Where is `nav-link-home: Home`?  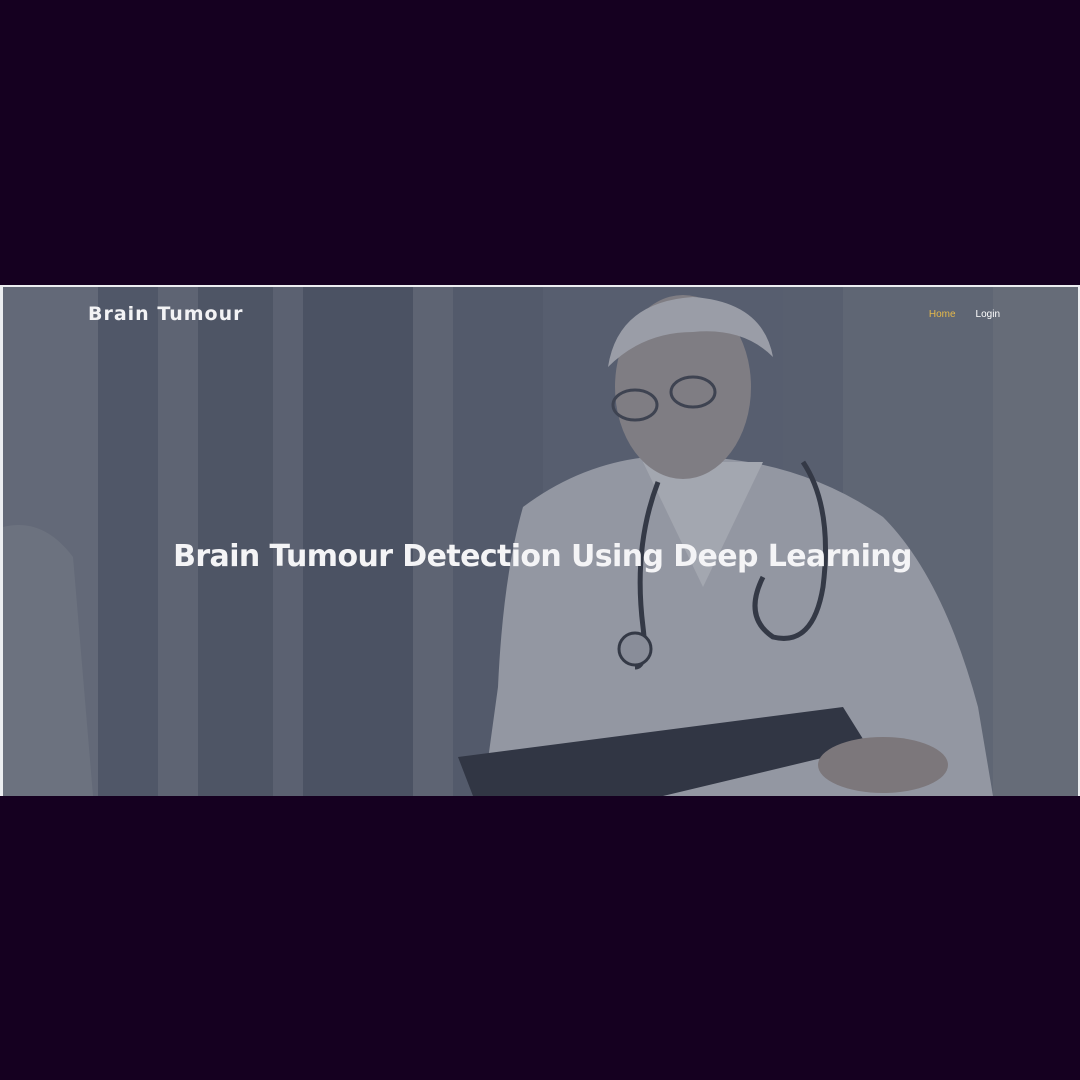
nav-link-home: Home is located at coordinates (942, 314).